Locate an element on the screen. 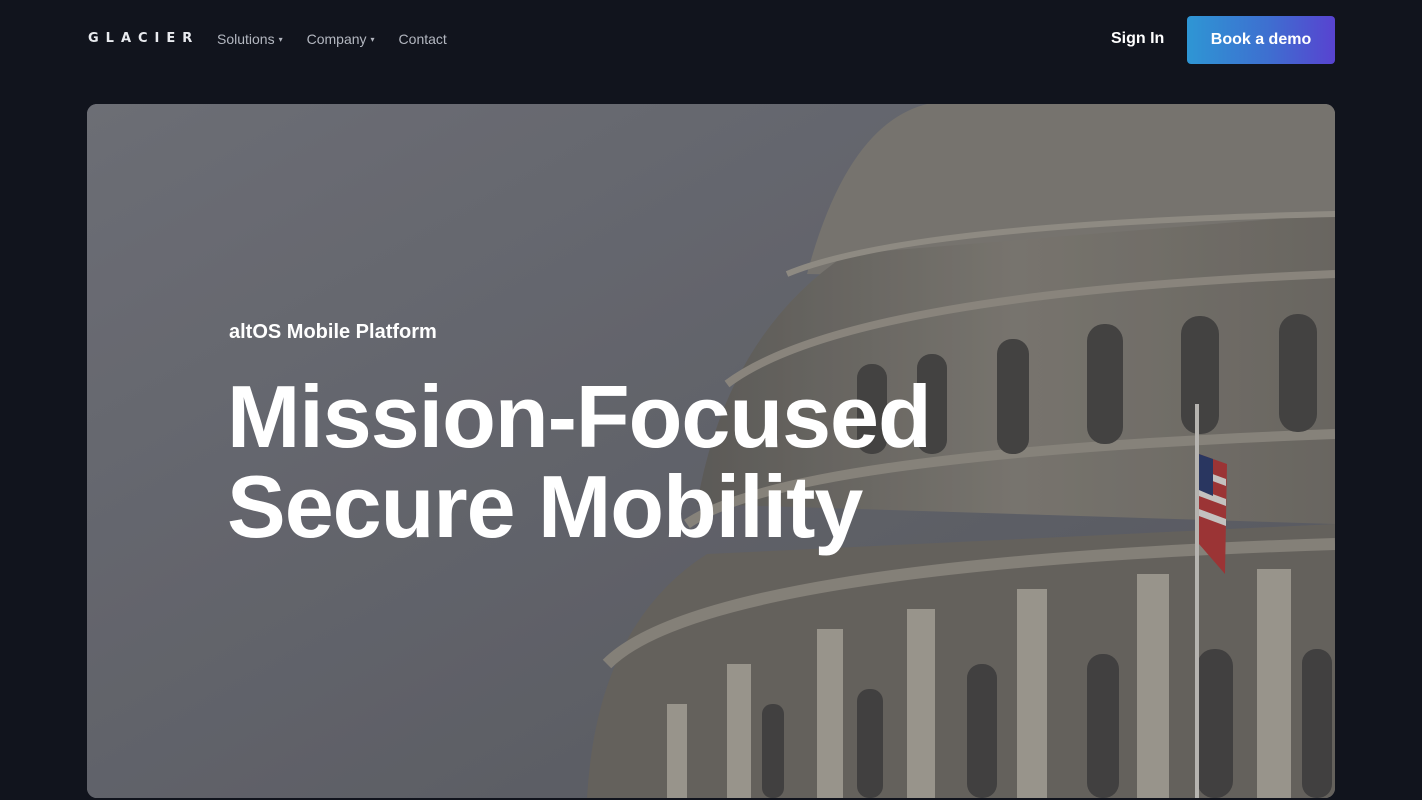 Image resolution: width=1422 pixels, height=800 pixels. hero-headline-line-1: Mission-Focused is located at coordinates (579, 416).